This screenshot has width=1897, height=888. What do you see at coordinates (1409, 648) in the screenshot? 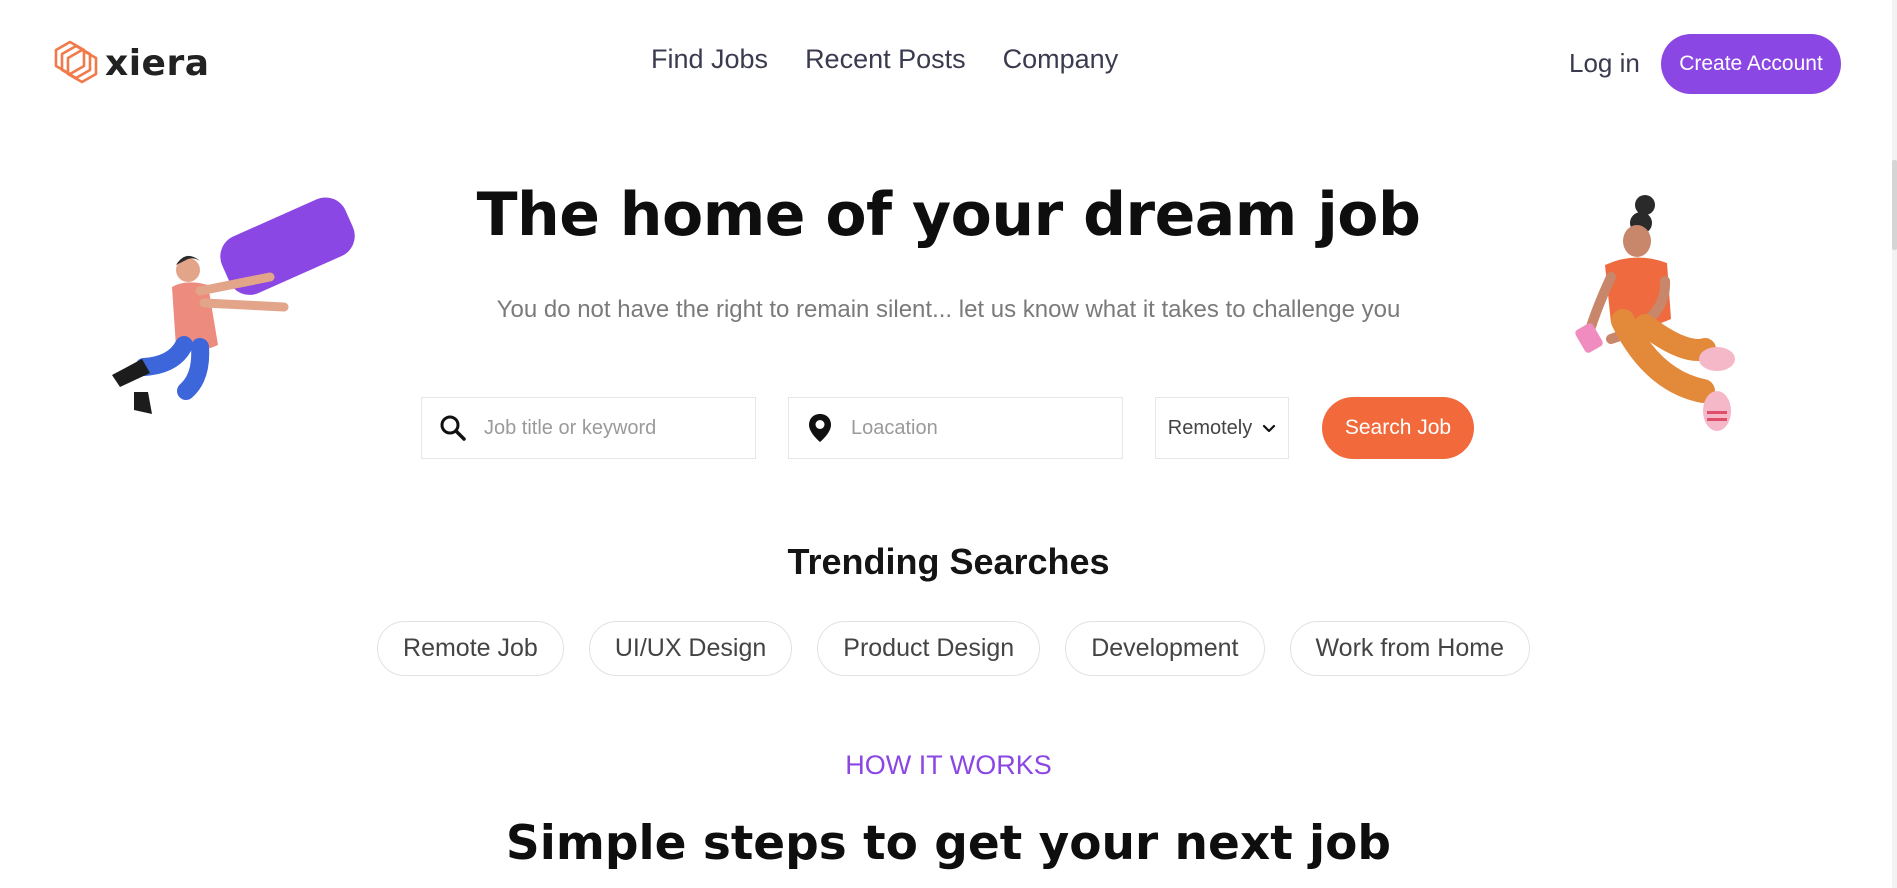
I see `trending-chip: Work from Home` at bounding box center [1409, 648].